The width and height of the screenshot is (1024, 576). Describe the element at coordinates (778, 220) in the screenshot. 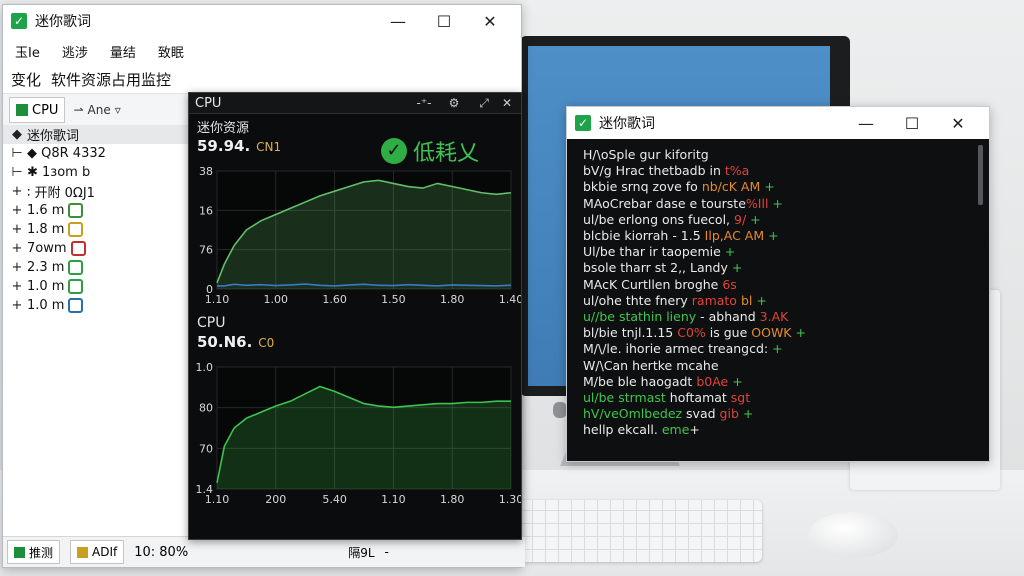

I see `lyrics-line: ul/be erlong ons fuecol, 9/ +` at that location.